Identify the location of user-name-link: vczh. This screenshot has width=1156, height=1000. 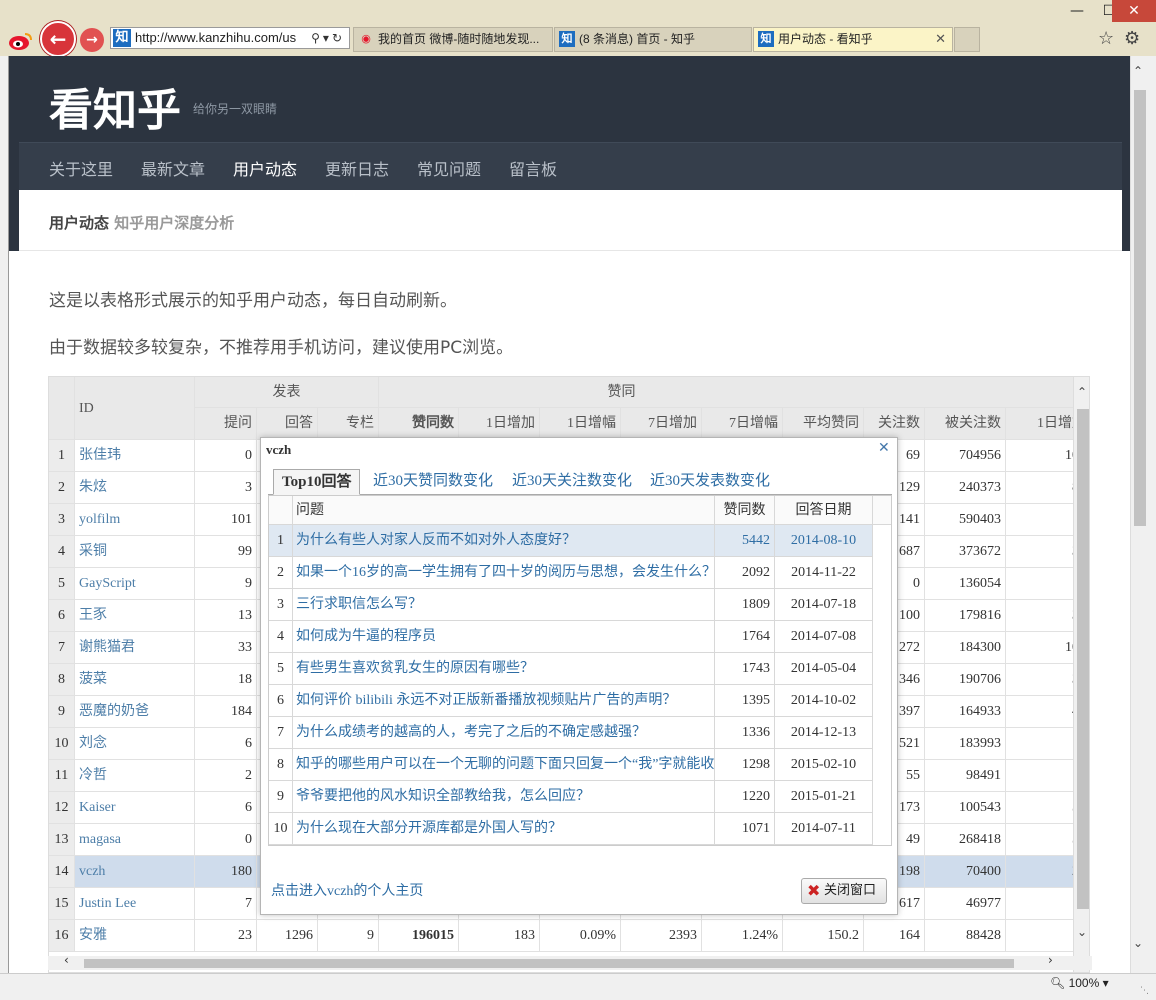
(135, 872).